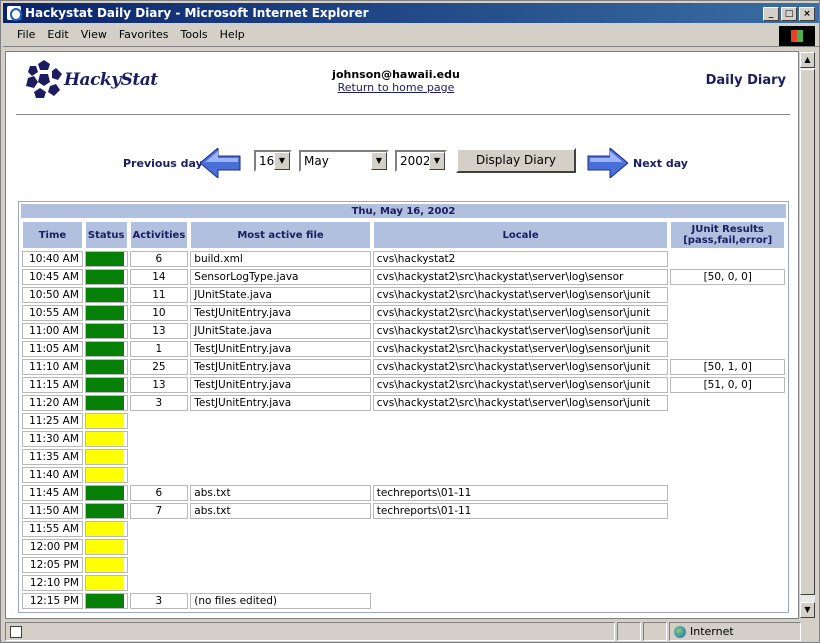  I want to click on file-cell: JUnitState.java, so click(280, 295).